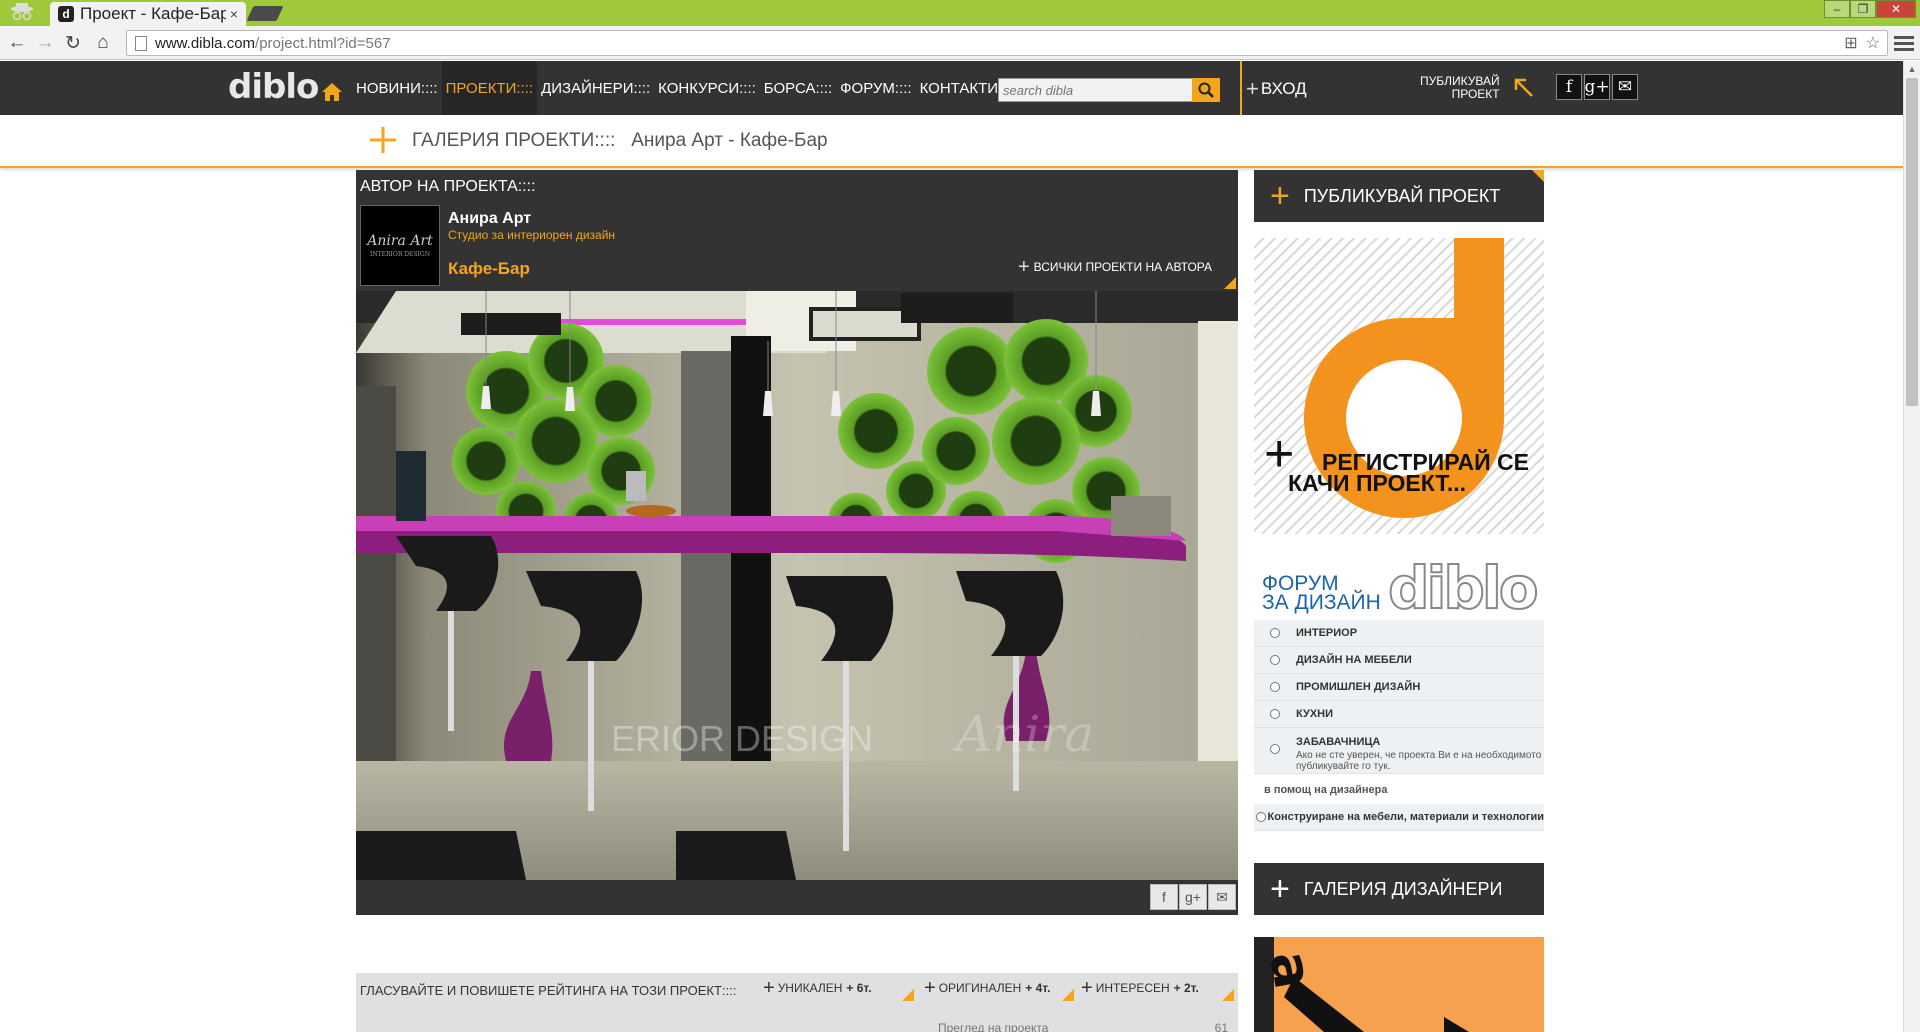 This screenshot has height=1032, width=1920. Describe the element at coordinates (1837, 9) in the screenshot. I see `minimize-button: –` at that location.